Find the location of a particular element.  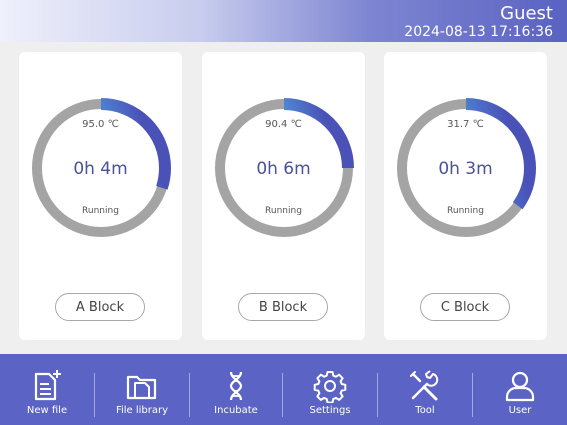

block-temperature: 31.7 ℃ is located at coordinates (465, 124).